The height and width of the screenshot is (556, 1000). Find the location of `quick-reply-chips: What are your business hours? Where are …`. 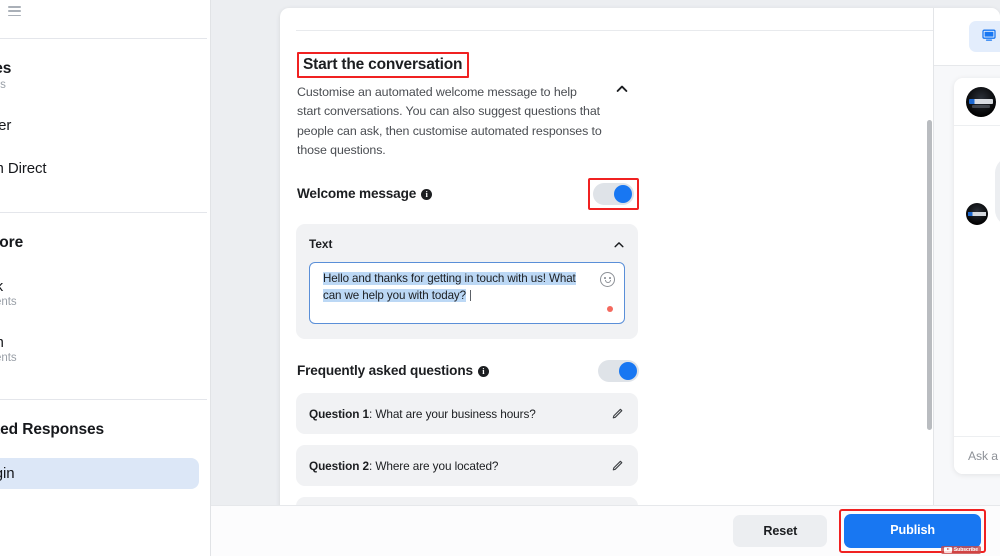

quick-reply-chips: What are your business hours? Where are … is located at coordinates (977, 364).